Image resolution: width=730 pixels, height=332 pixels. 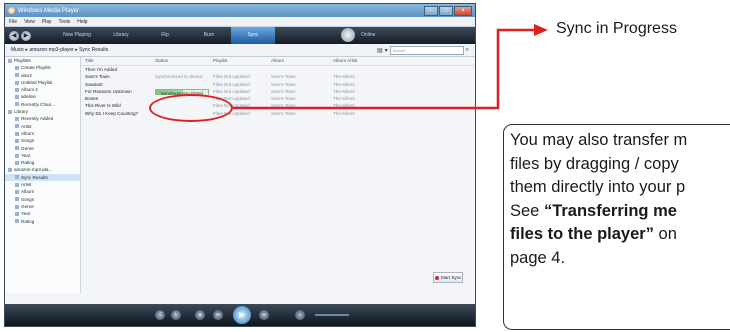 What do you see at coordinates (598, 187) in the screenshot?
I see `info-line-3: them directly into your p` at bounding box center [598, 187].